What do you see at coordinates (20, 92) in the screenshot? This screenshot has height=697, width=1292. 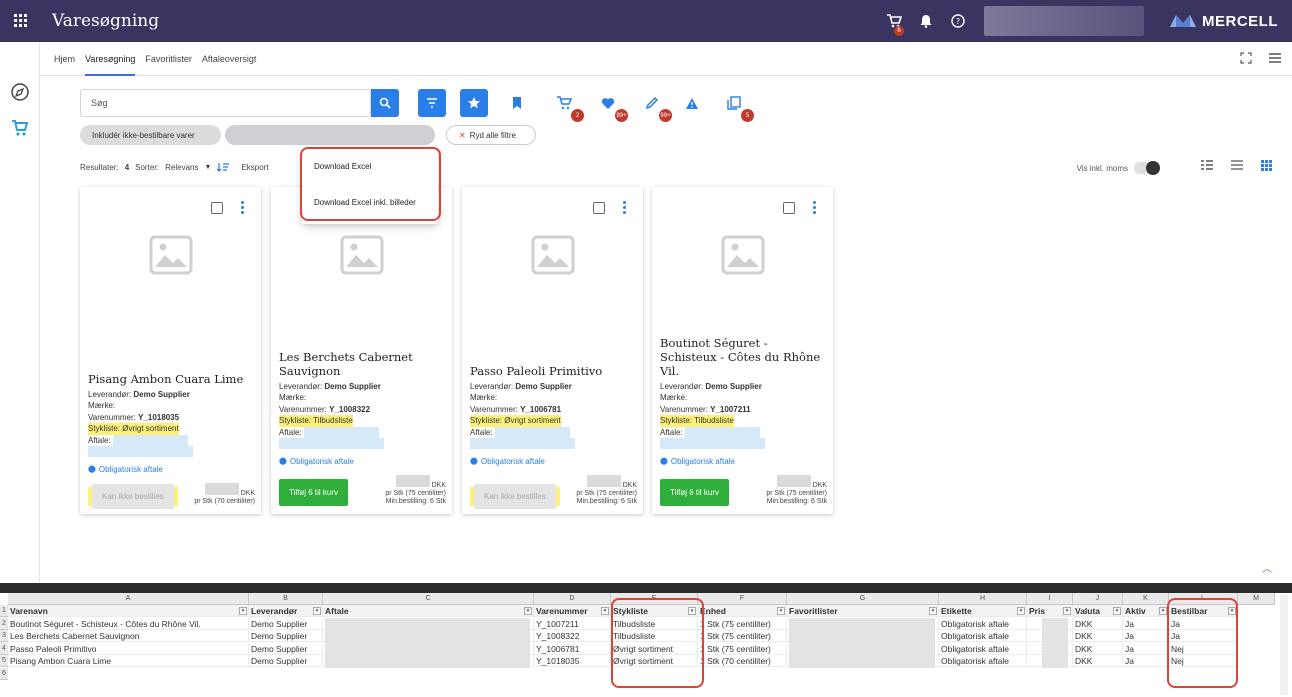 I see `compass-icon` at bounding box center [20, 92].